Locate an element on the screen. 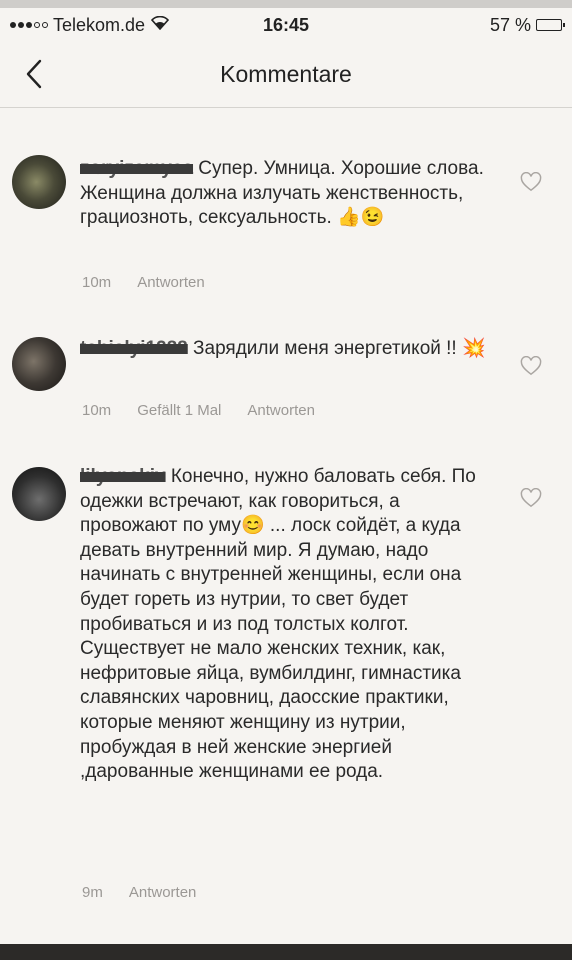 This screenshot has width=572, height=960. carrier-name: Telekom.de is located at coordinates (99, 24).